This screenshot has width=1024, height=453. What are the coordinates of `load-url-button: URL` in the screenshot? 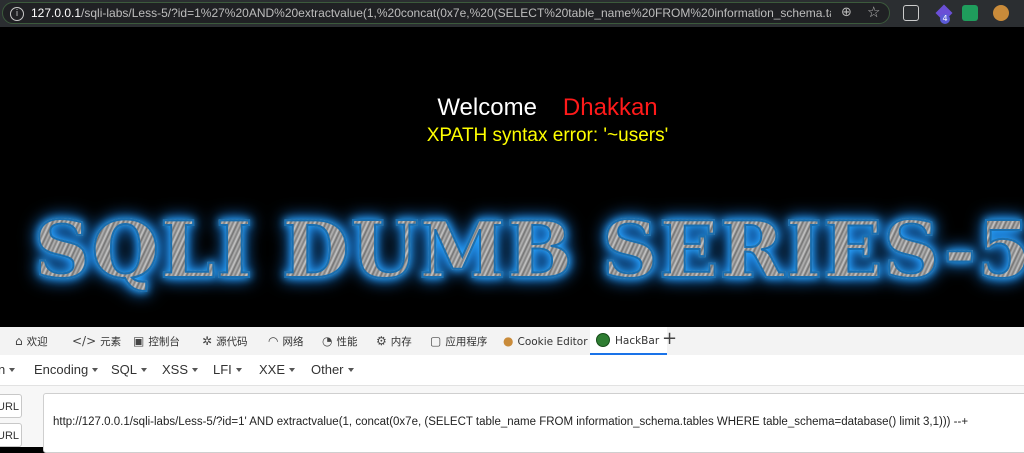 It's located at (11, 406).